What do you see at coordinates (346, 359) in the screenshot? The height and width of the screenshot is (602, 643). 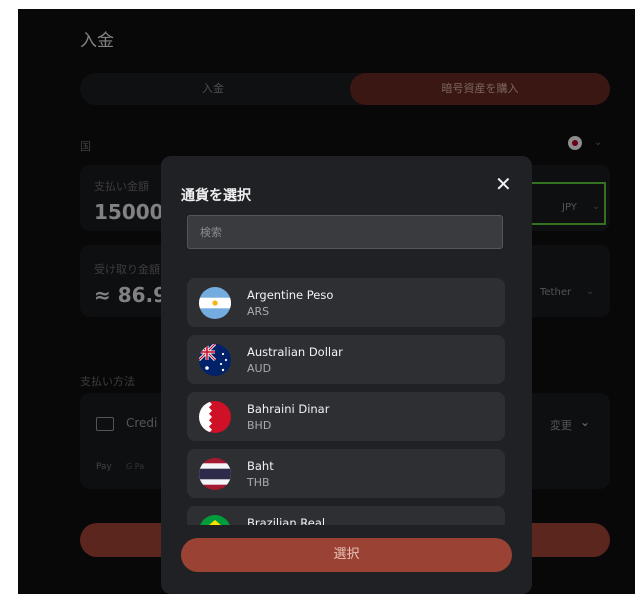 I see `currency-row-aud: Australian Dollar AUD` at bounding box center [346, 359].